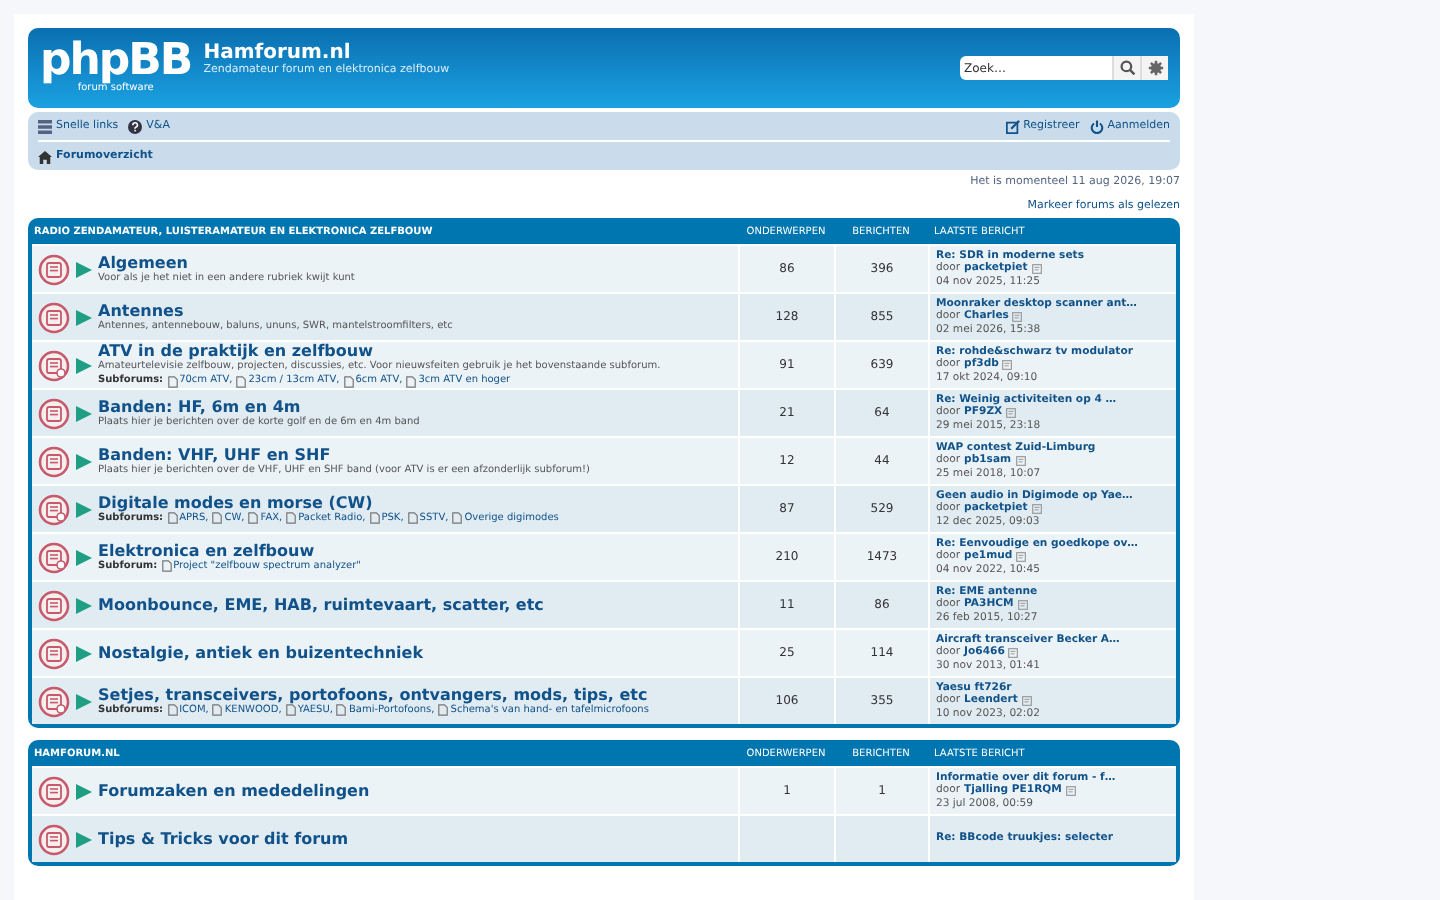 The height and width of the screenshot is (900, 1440). What do you see at coordinates (328, 502) in the screenshot?
I see `forum-title: Digitale modes en morse (CW)` at bounding box center [328, 502].